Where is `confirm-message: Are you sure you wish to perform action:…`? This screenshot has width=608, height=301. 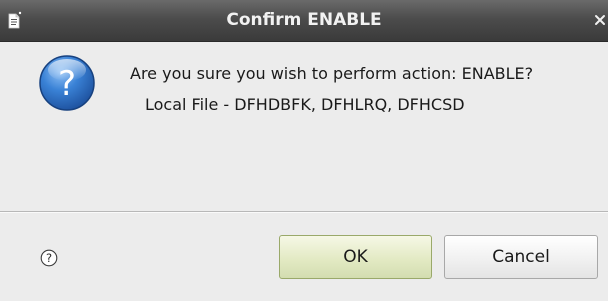
confirm-message: Are you sure you wish to perform action:… is located at coordinates (332, 73).